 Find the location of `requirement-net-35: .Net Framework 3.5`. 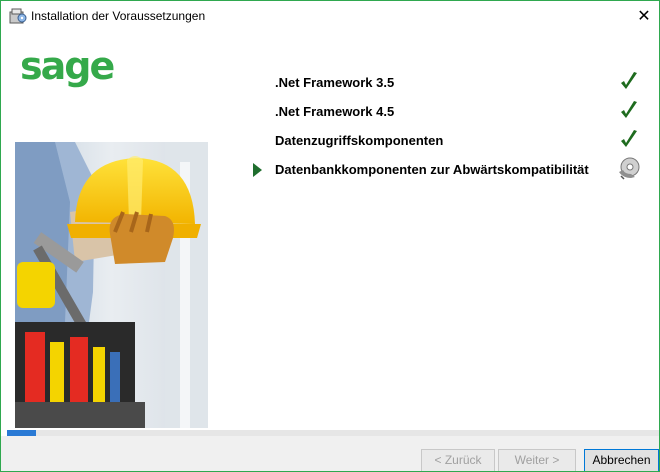

requirement-net-35: .Net Framework 3.5 is located at coordinates (448, 82).